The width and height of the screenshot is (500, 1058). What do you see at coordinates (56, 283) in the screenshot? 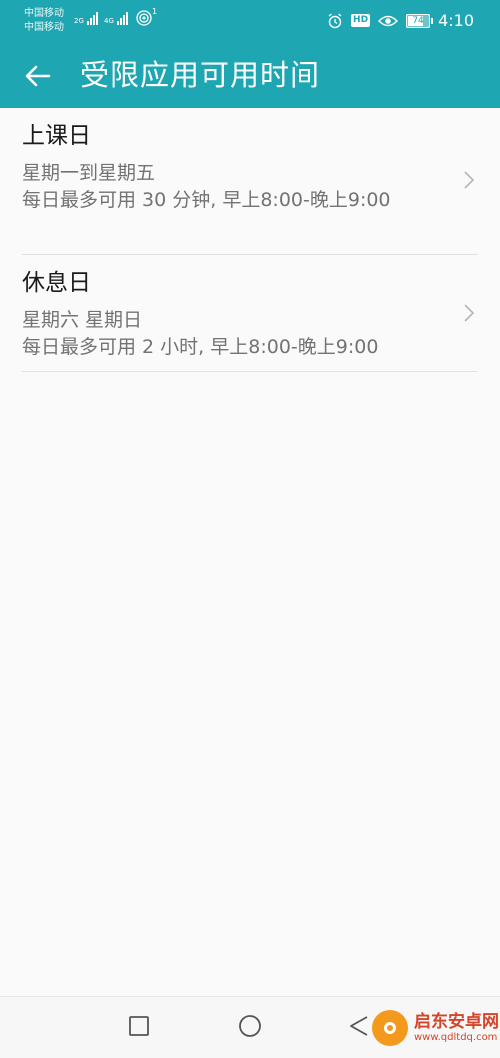
I see `item-title: 休息日` at bounding box center [56, 283].